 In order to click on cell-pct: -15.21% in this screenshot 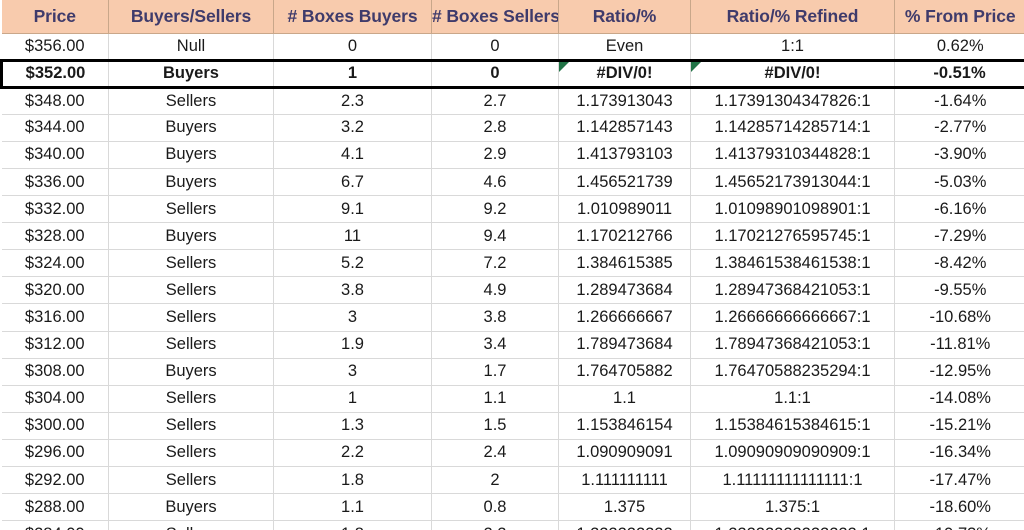, I will do `click(959, 426)`.